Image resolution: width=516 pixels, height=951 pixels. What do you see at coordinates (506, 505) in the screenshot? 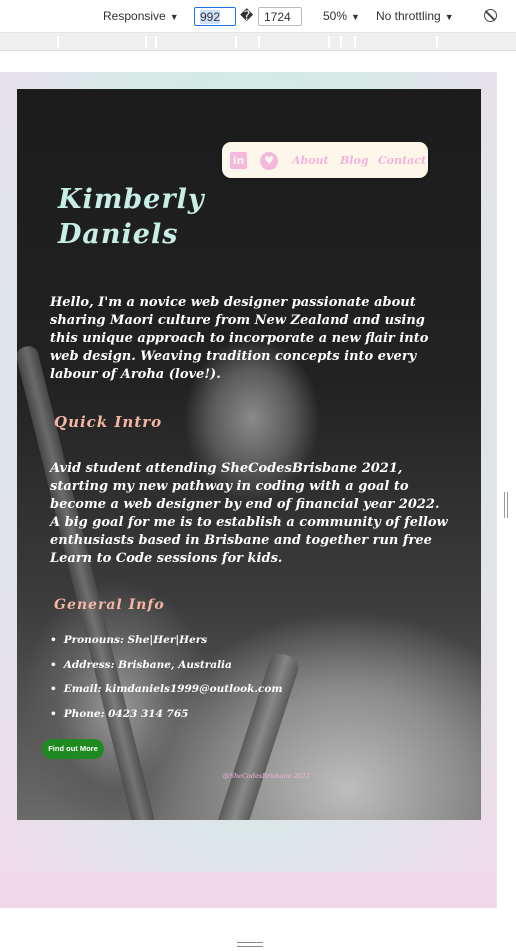
I see `side-resize-handle` at bounding box center [506, 505].